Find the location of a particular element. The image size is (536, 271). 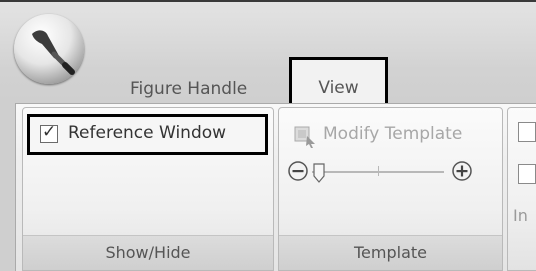

partial-group-text: In is located at coordinates (520, 215).